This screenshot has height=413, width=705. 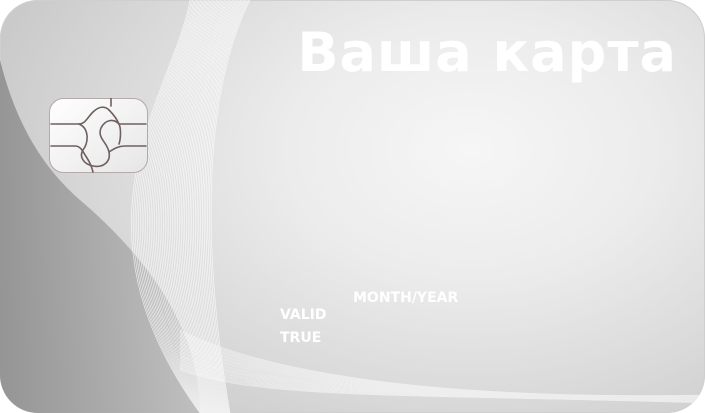 I want to click on emv-chip-icon, so click(x=98, y=135).